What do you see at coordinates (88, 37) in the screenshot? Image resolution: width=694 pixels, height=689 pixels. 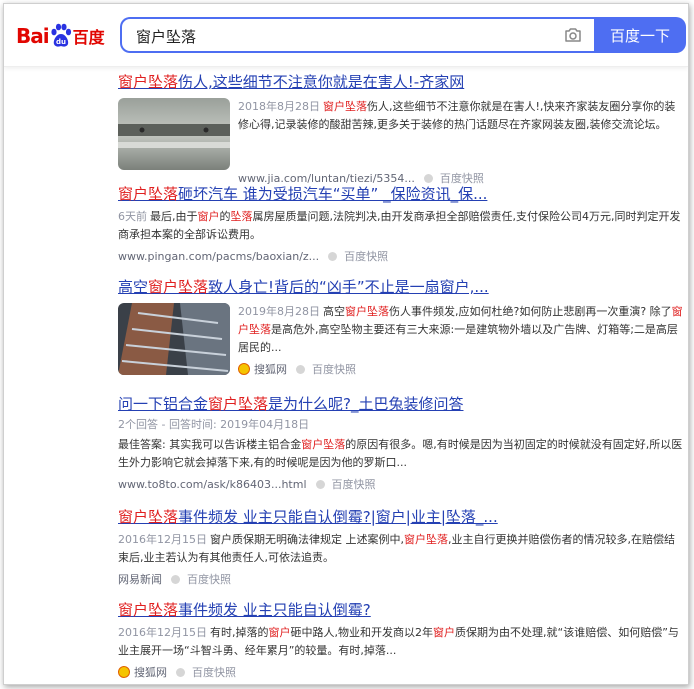 I see `logo-text-right: 百度` at bounding box center [88, 37].